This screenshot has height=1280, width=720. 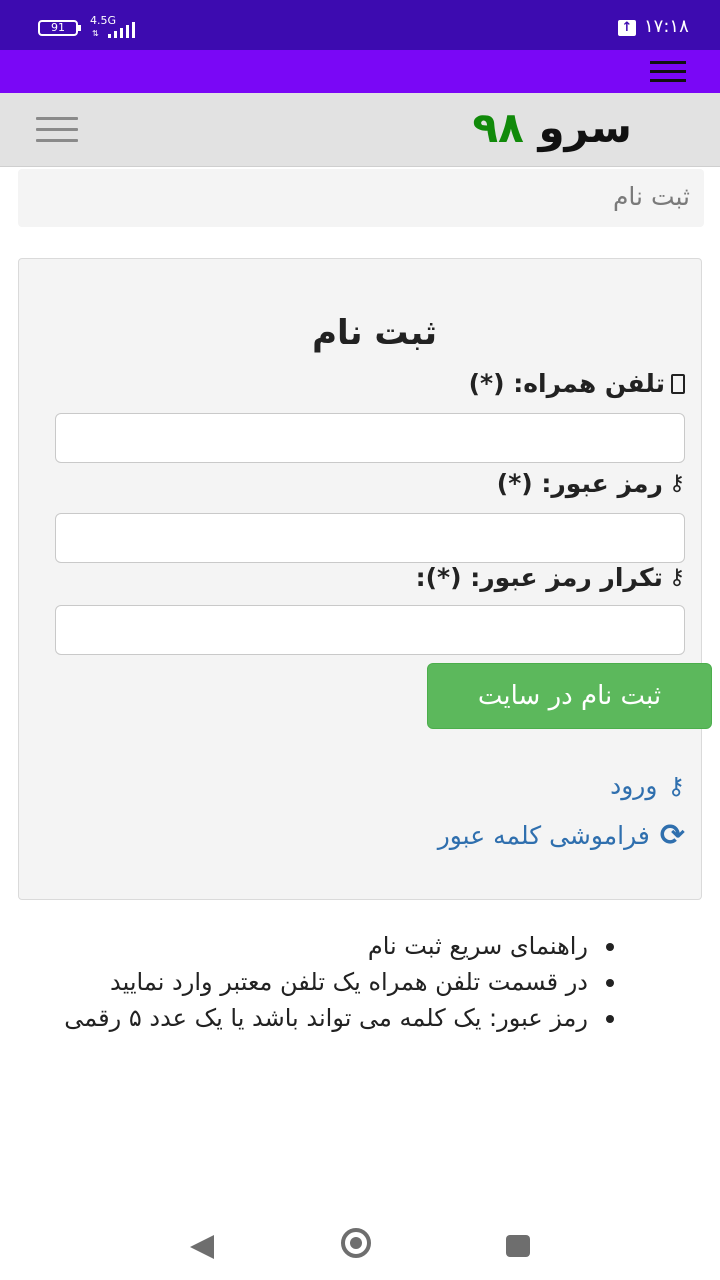 I want to click on password-label: ⚷ رمز عبور: (*), so click(x=591, y=483).